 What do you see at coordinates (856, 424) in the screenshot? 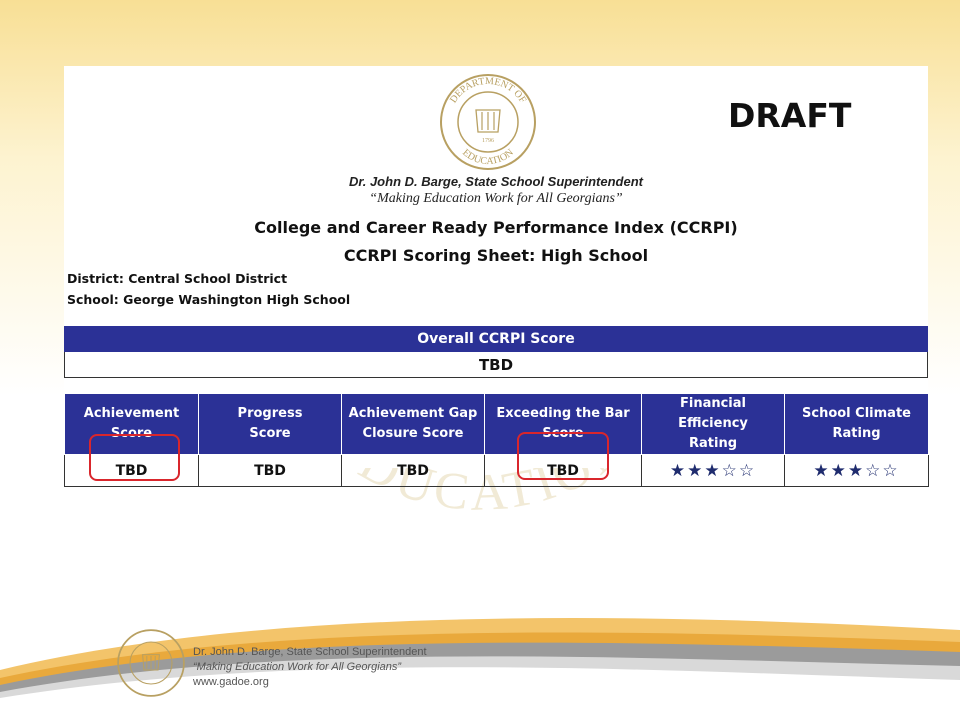
I see `school-climate-header: School Climate Rating` at bounding box center [856, 424].